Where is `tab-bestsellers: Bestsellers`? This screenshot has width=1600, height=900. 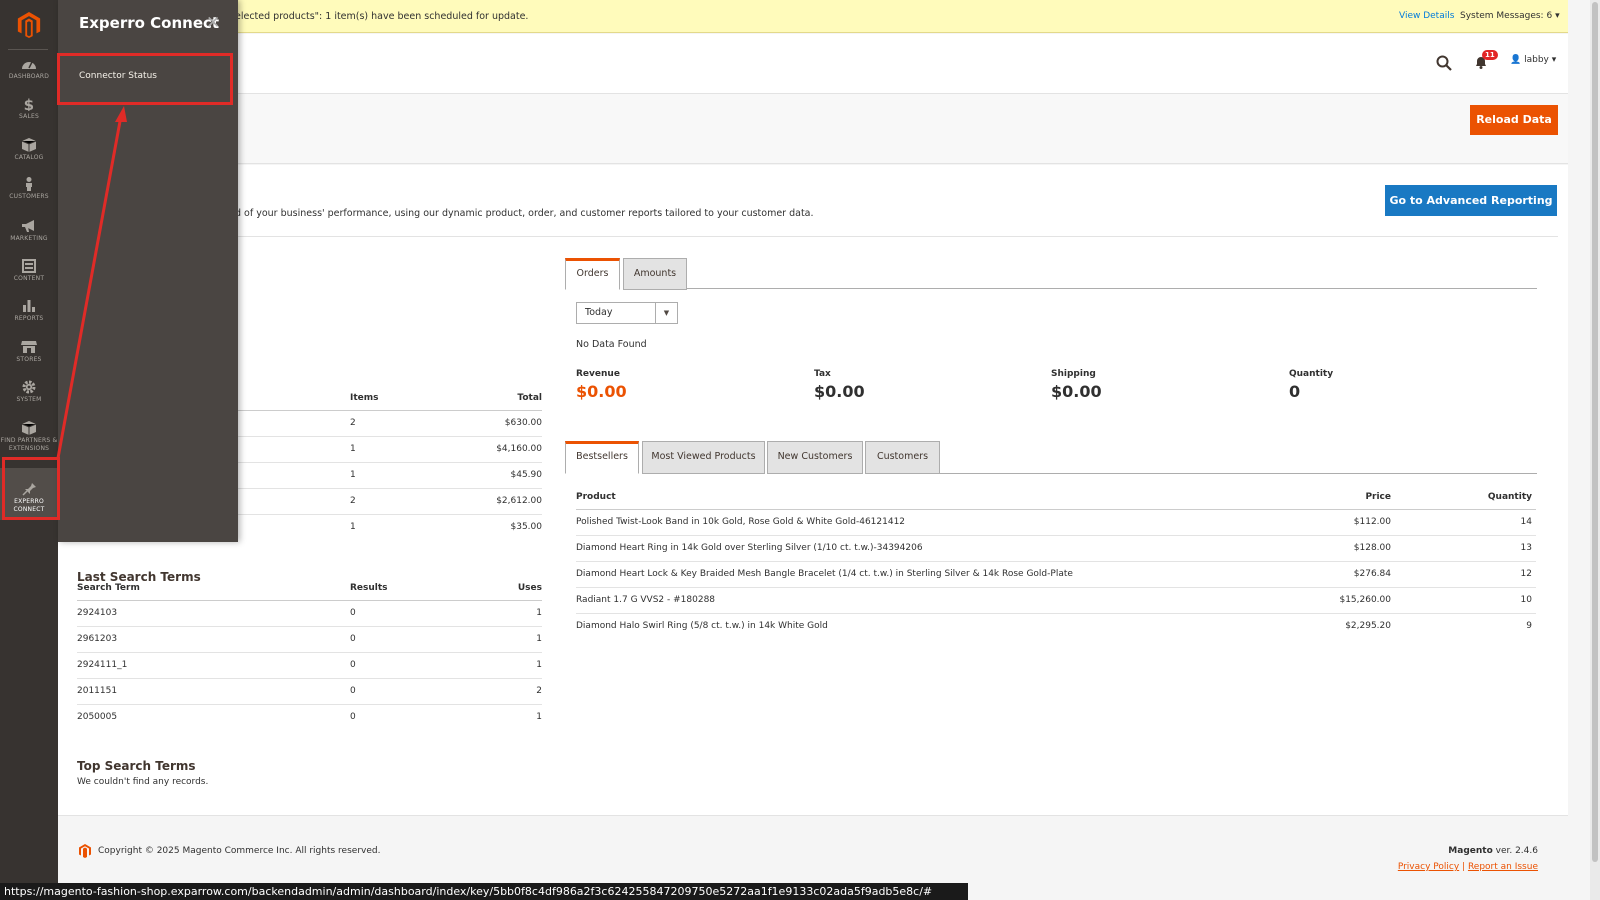
tab-bestsellers: Bestsellers is located at coordinates (602, 457).